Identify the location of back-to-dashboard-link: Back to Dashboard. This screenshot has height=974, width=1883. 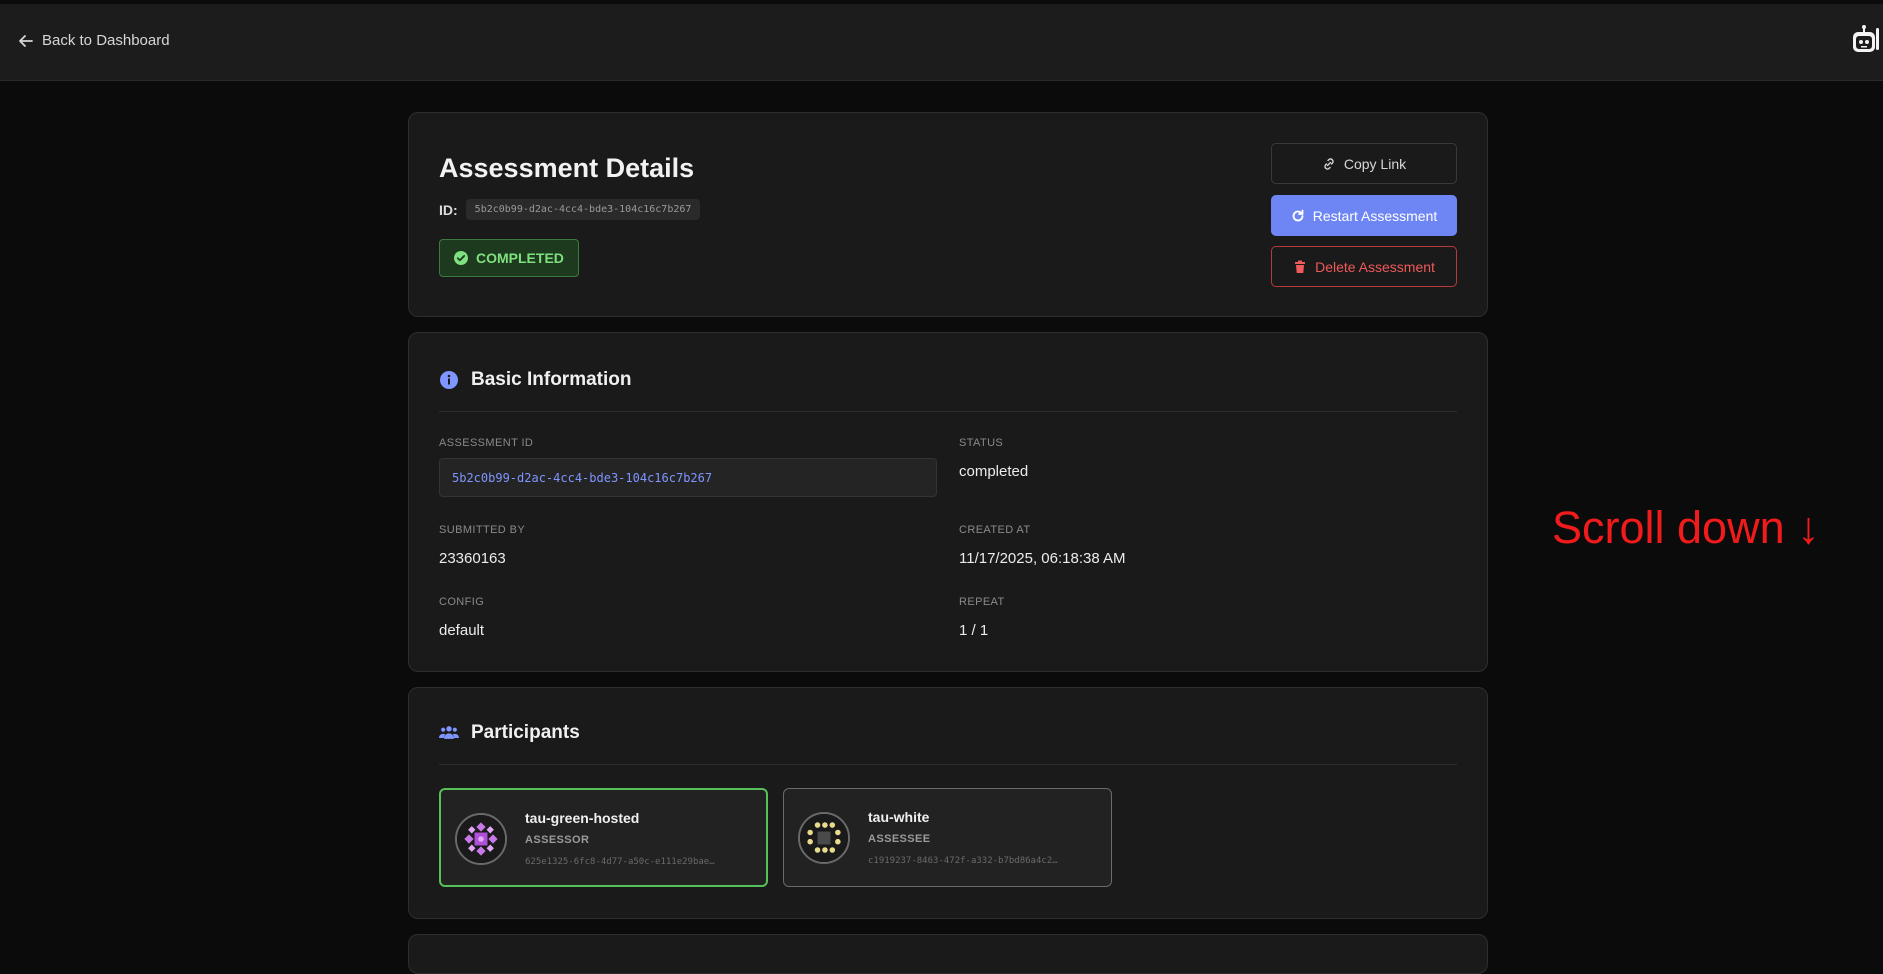
(94, 40).